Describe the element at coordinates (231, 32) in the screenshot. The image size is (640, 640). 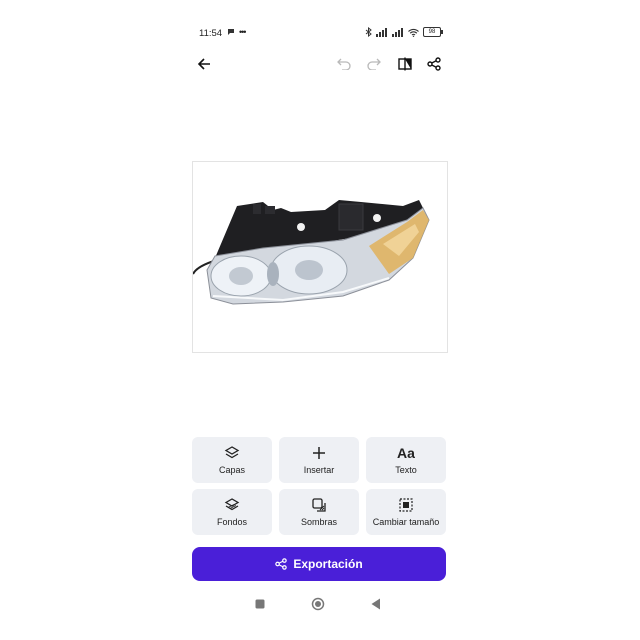
I see `message-icon` at that location.